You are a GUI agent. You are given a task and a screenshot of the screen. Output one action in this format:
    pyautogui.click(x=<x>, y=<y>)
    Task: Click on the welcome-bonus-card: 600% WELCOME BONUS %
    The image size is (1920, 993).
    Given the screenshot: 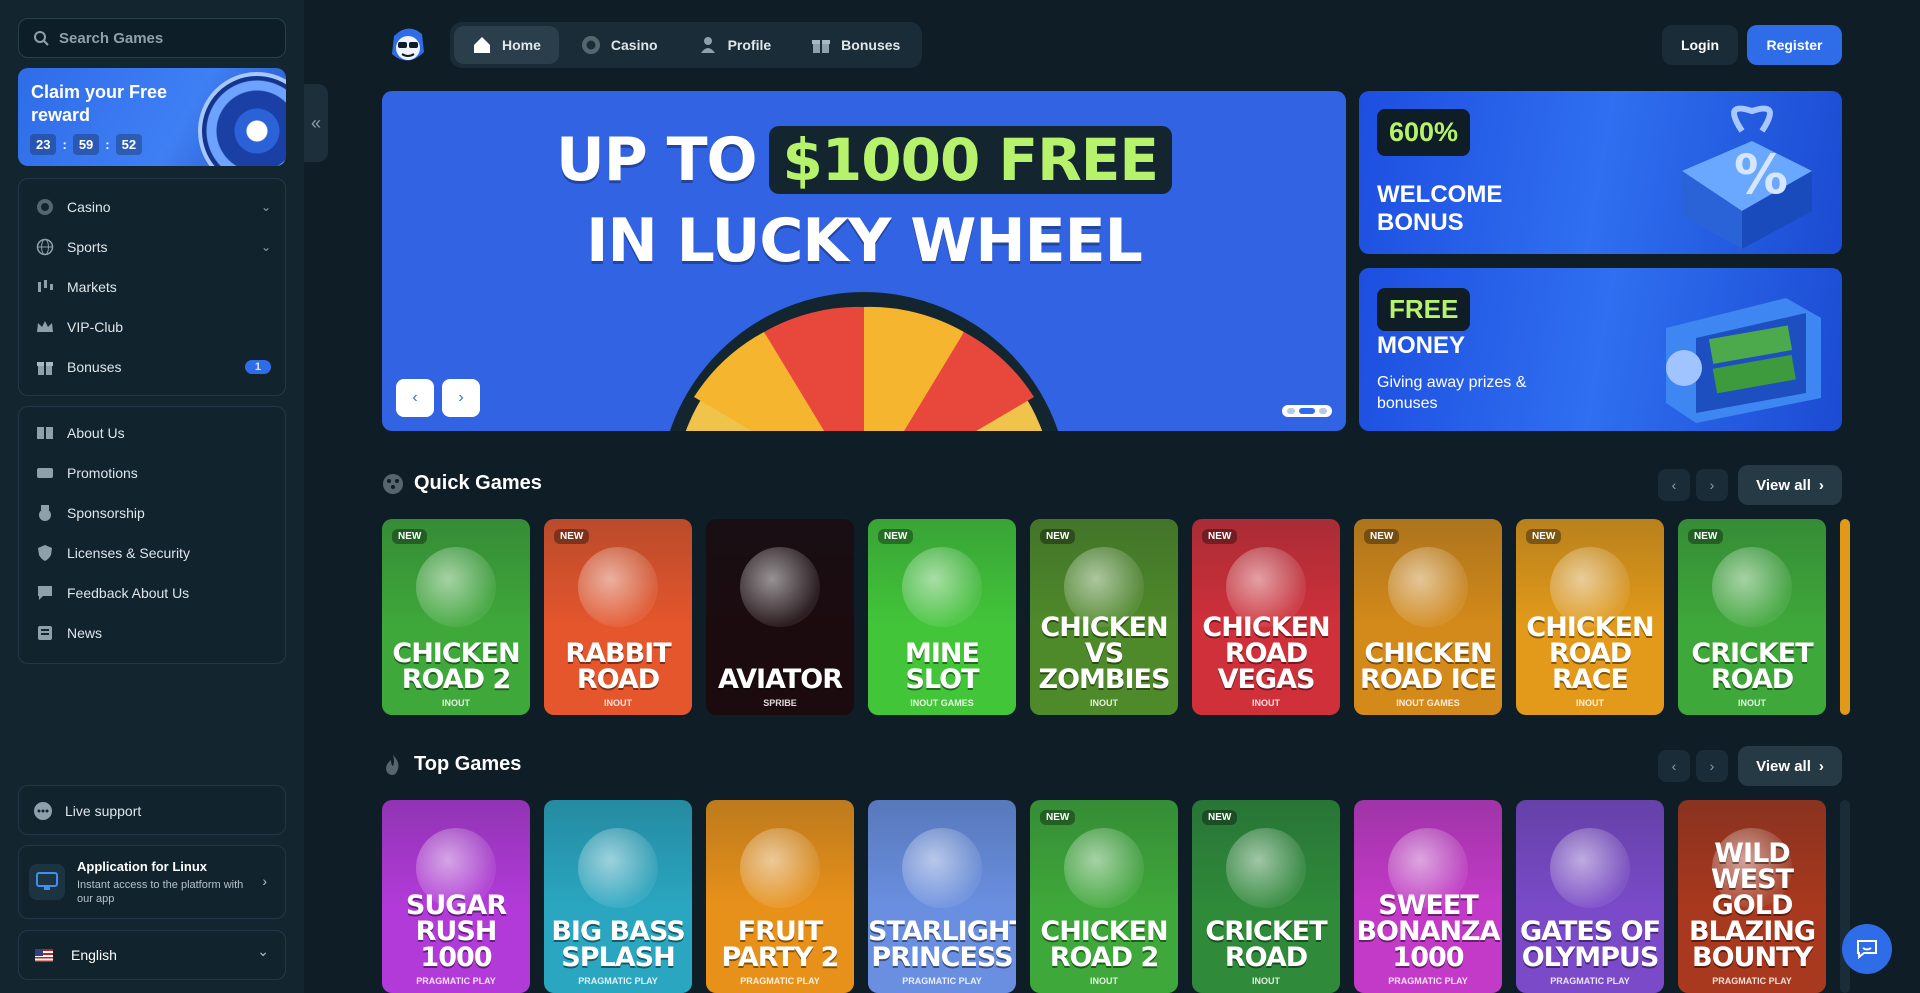 What is the action you would take?
    pyautogui.click(x=1600, y=172)
    